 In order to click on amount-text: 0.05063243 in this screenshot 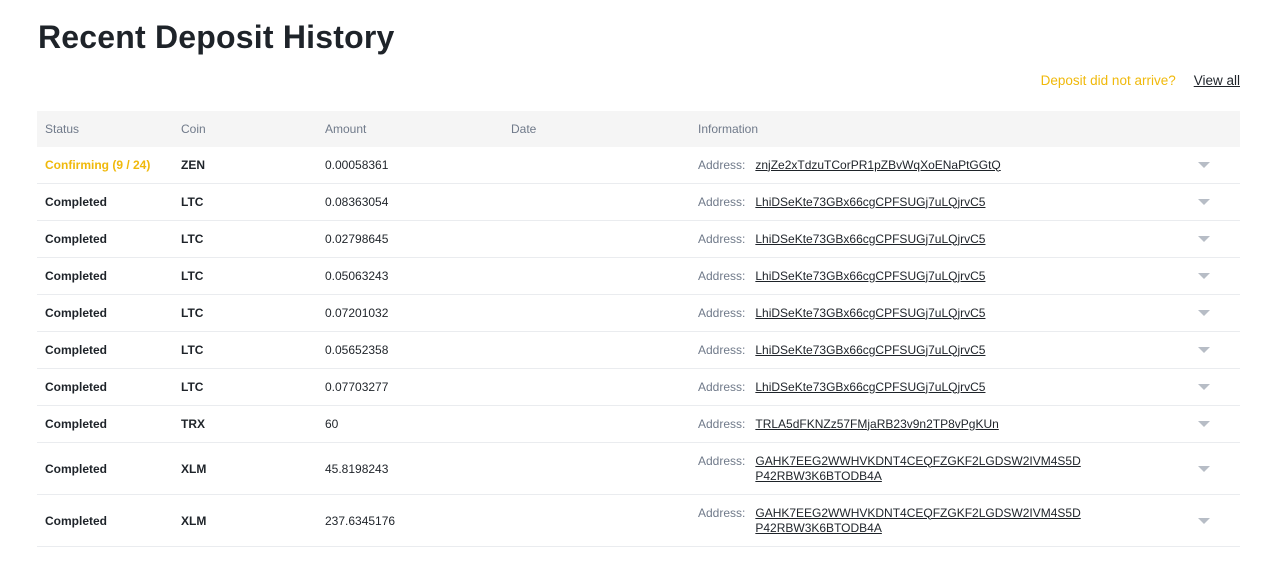, I will do `click(357, 276)`.